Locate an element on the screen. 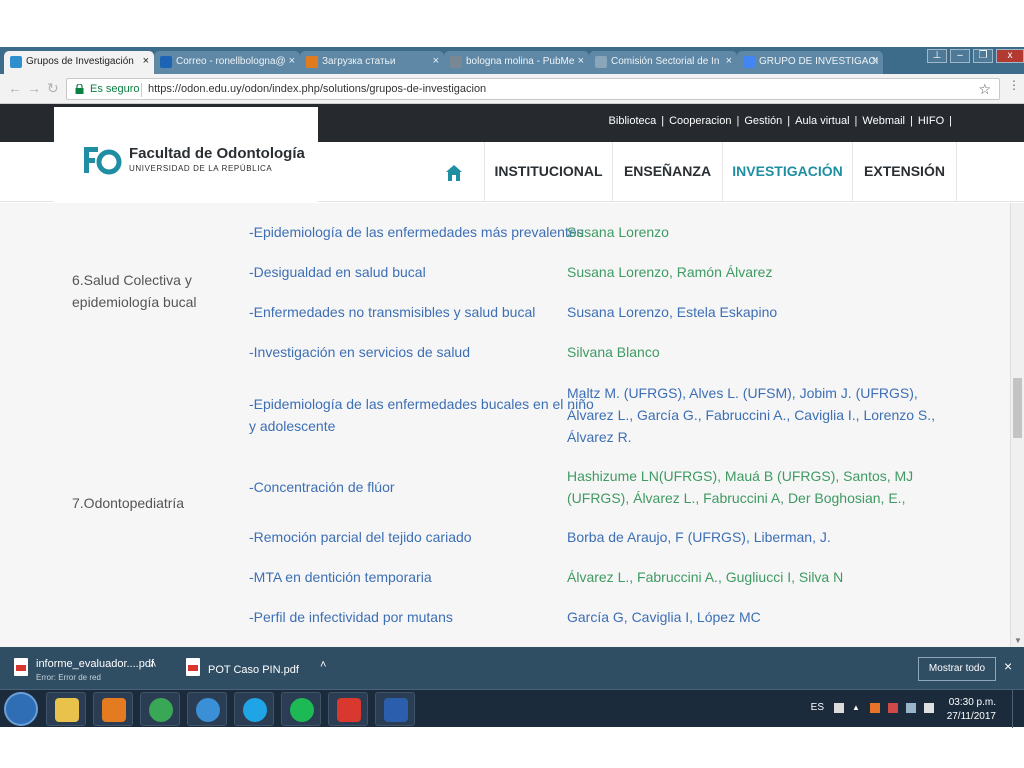 The image size is (1024, 768). page-scrollbar: ▼ is located at coordinates (1017, 425).